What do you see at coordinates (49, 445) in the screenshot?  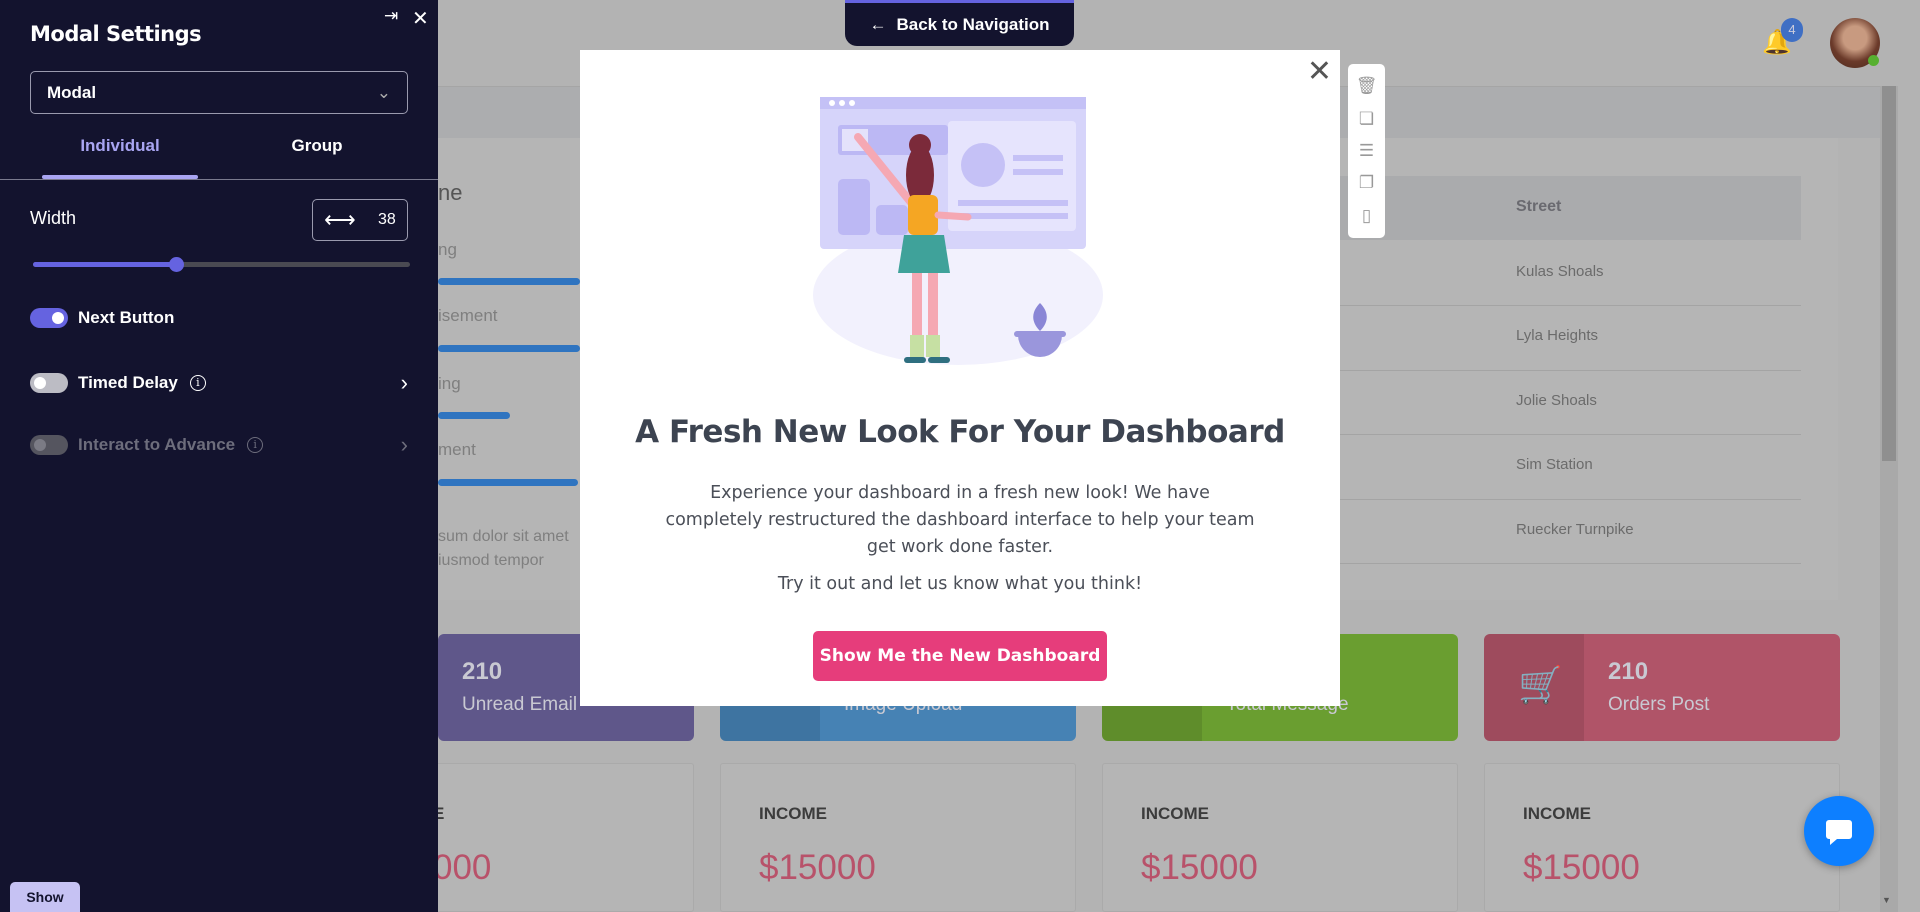 I see `interact-to-advance-toggle` at bounding box center [49, 445].